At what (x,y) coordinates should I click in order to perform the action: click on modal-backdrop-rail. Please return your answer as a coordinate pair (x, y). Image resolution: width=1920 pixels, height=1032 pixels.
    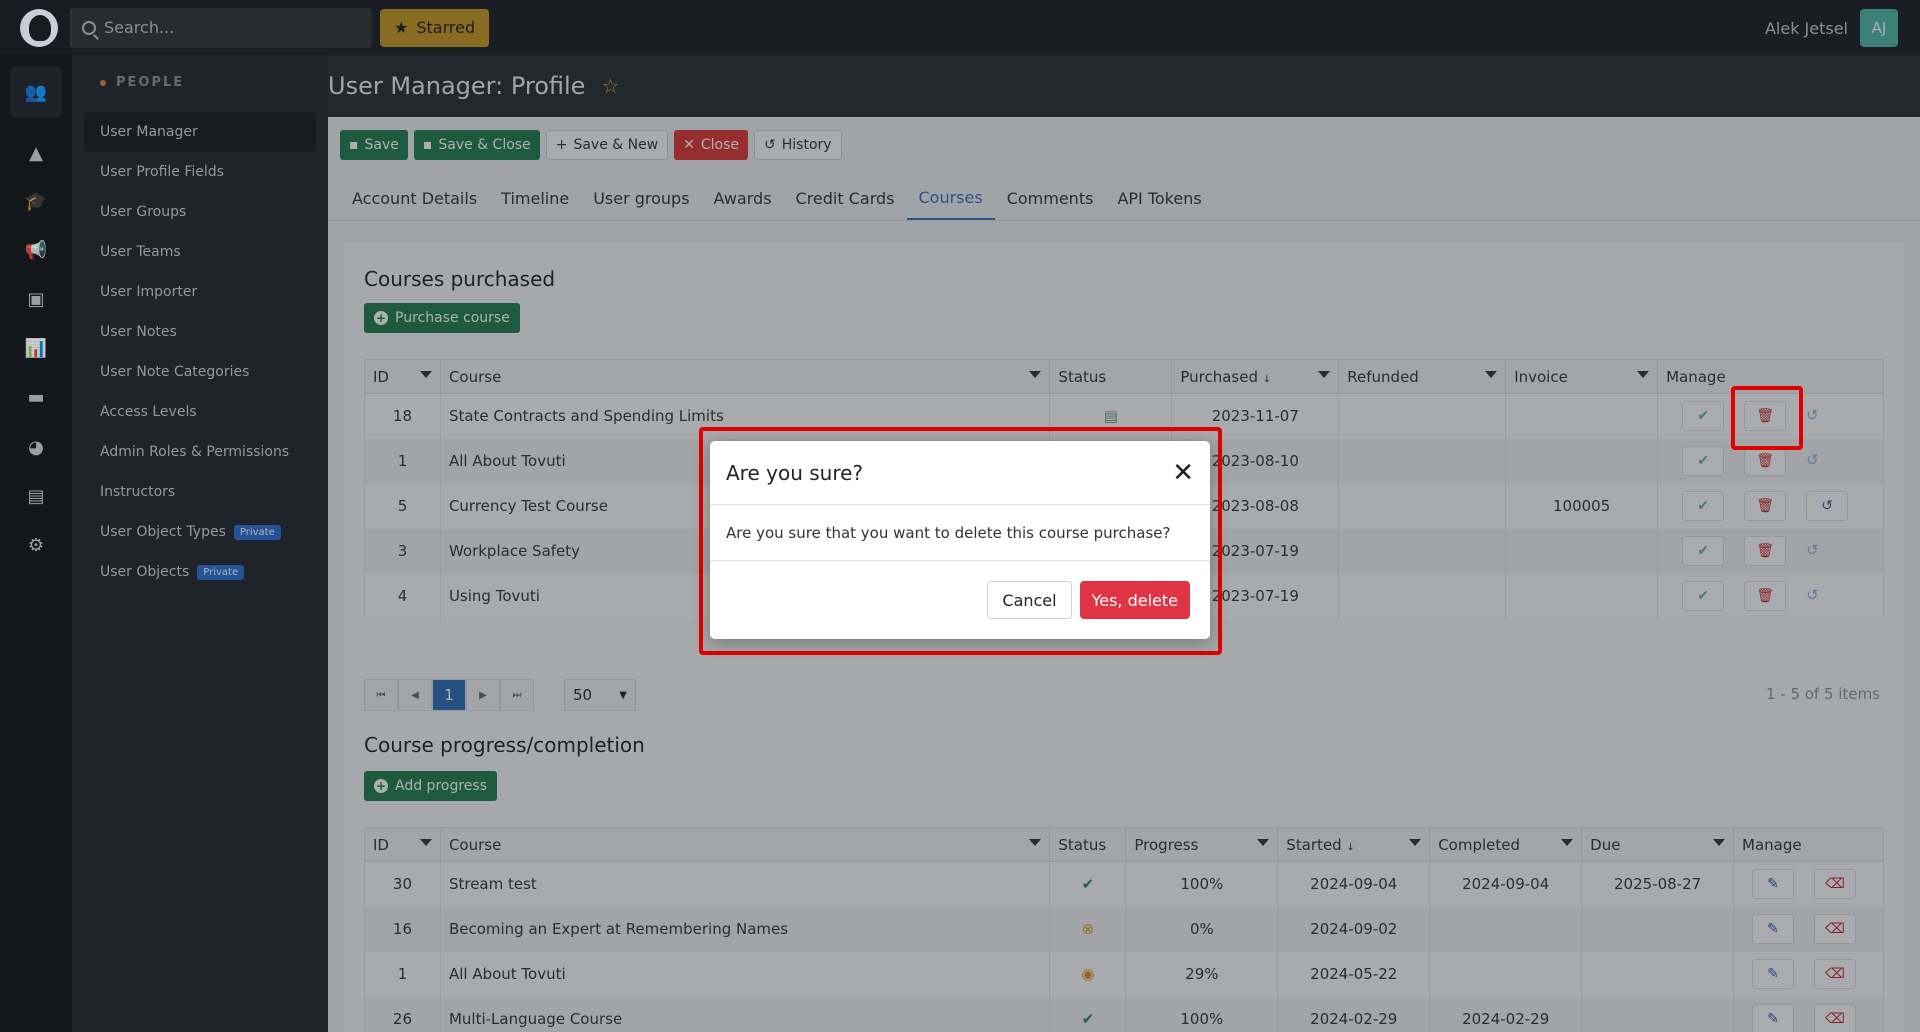
    Looking at the image, I should click on (36, 543).